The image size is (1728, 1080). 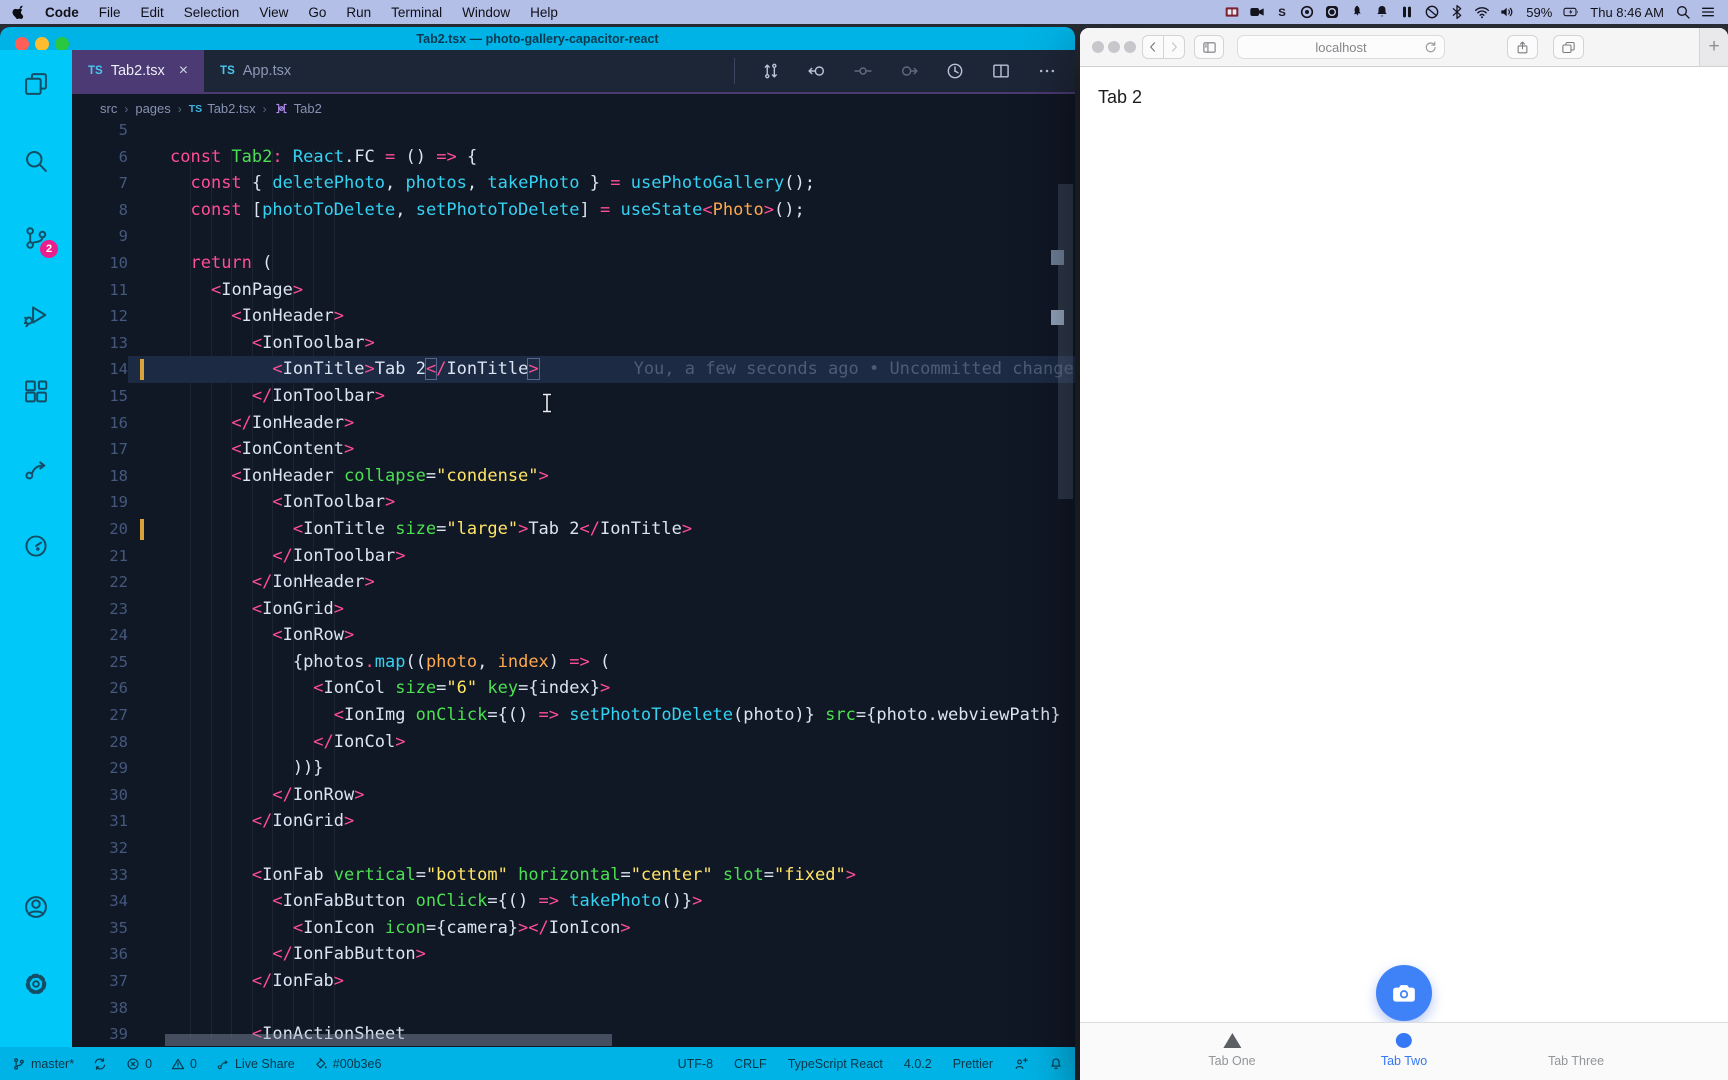 I want to click on battery-icon, so click(x=1571, y=12).